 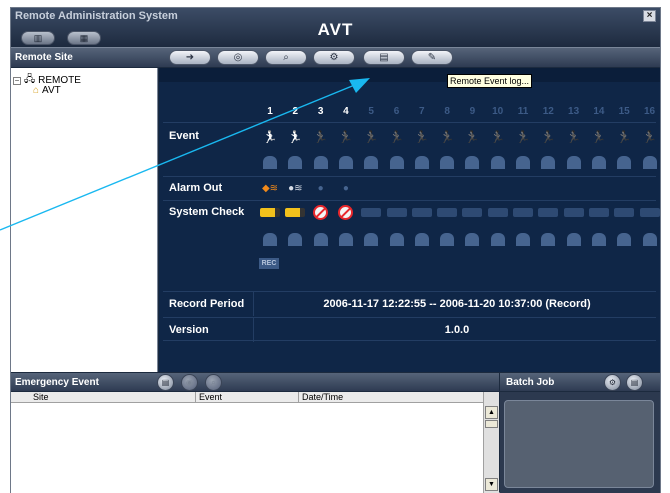 I want to click on channel-number: 7, so click(x=422, y=111).